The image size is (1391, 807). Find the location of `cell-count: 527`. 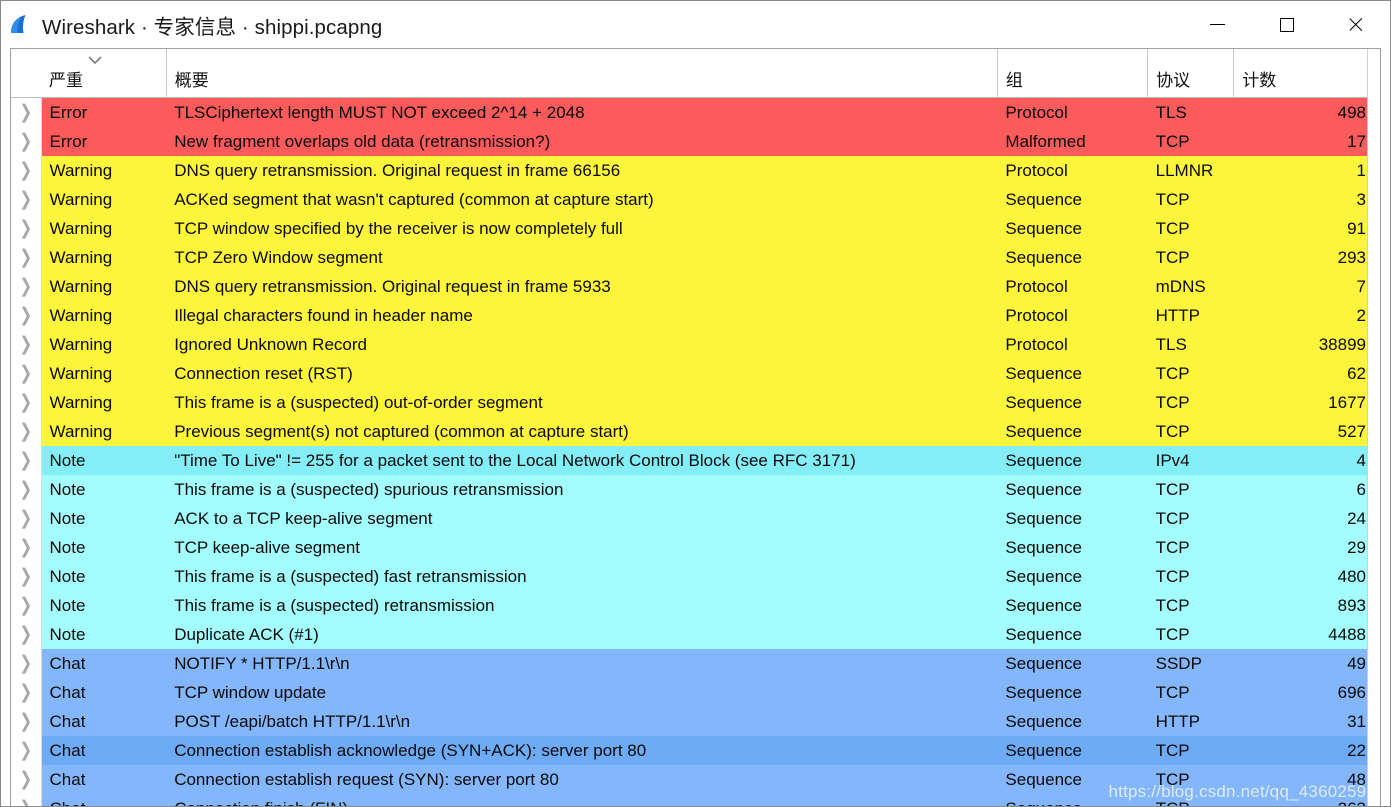

cell-count: 527 is located at coordinates (1306, 431).